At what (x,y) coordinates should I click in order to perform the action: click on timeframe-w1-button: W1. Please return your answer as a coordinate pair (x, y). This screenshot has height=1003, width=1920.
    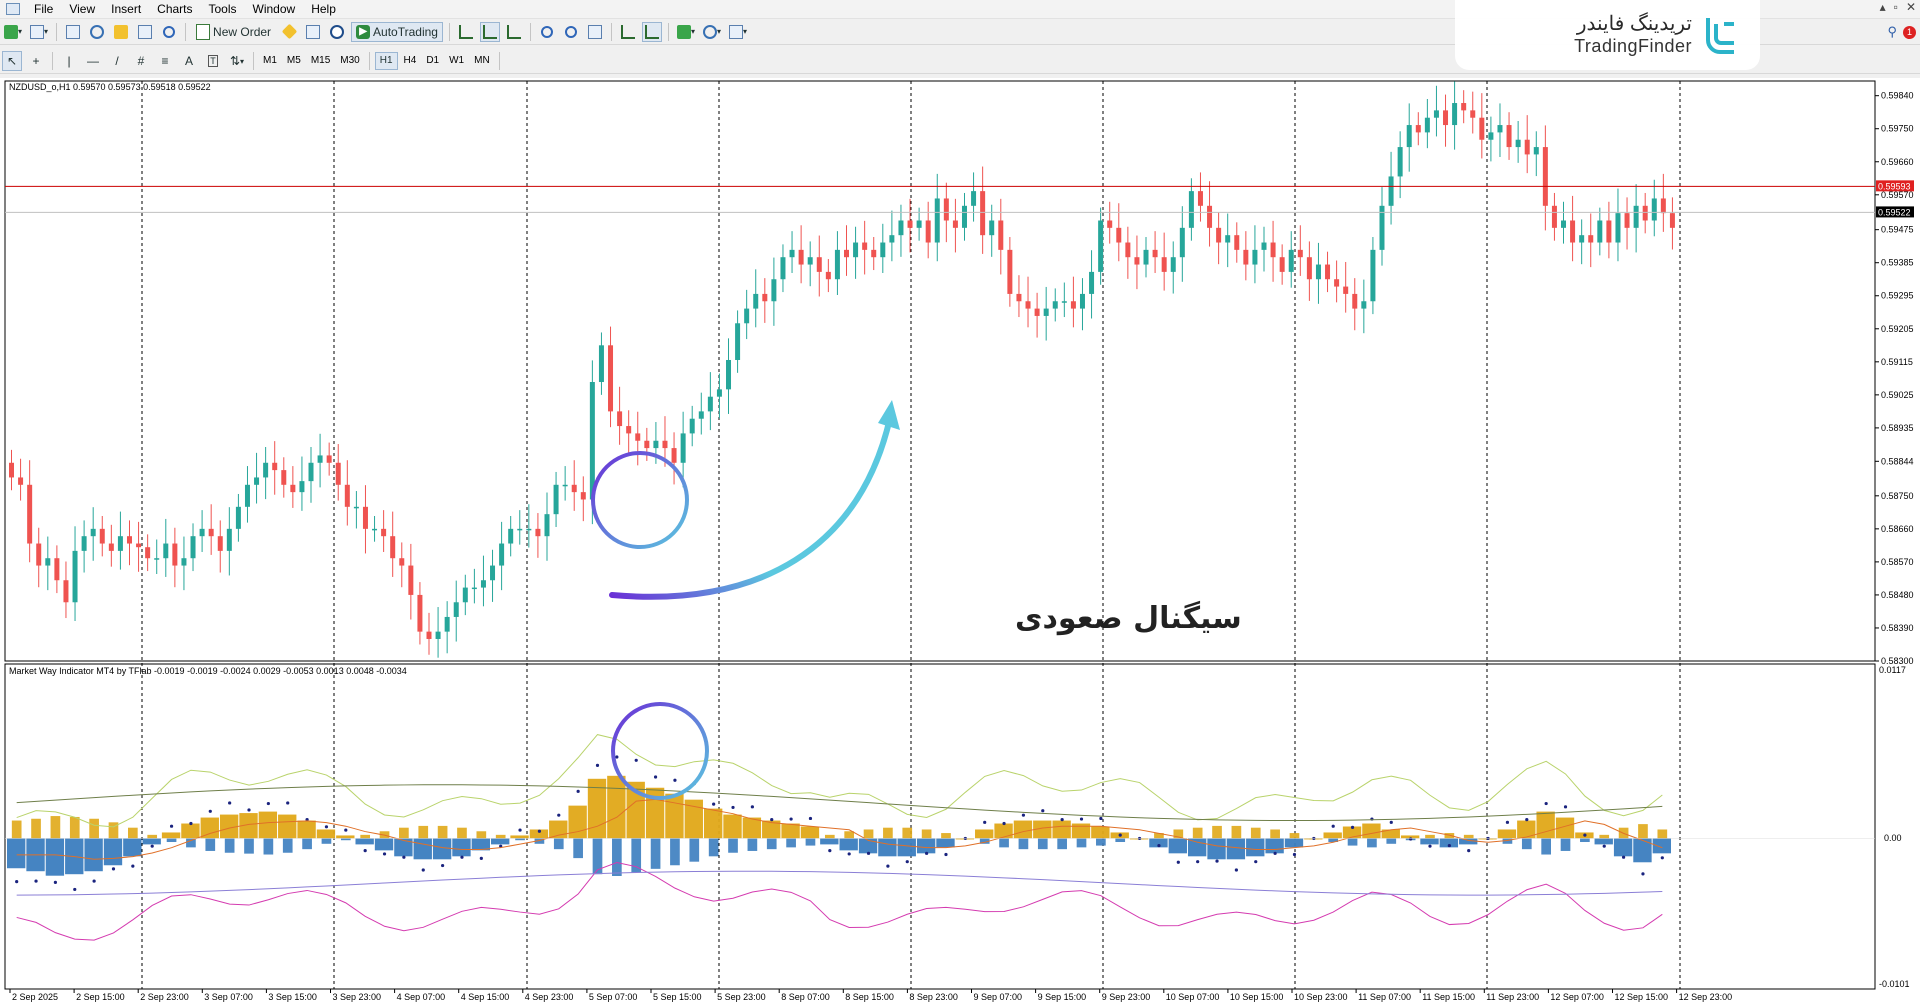
    Looking at the image, I should click on (456, 61).